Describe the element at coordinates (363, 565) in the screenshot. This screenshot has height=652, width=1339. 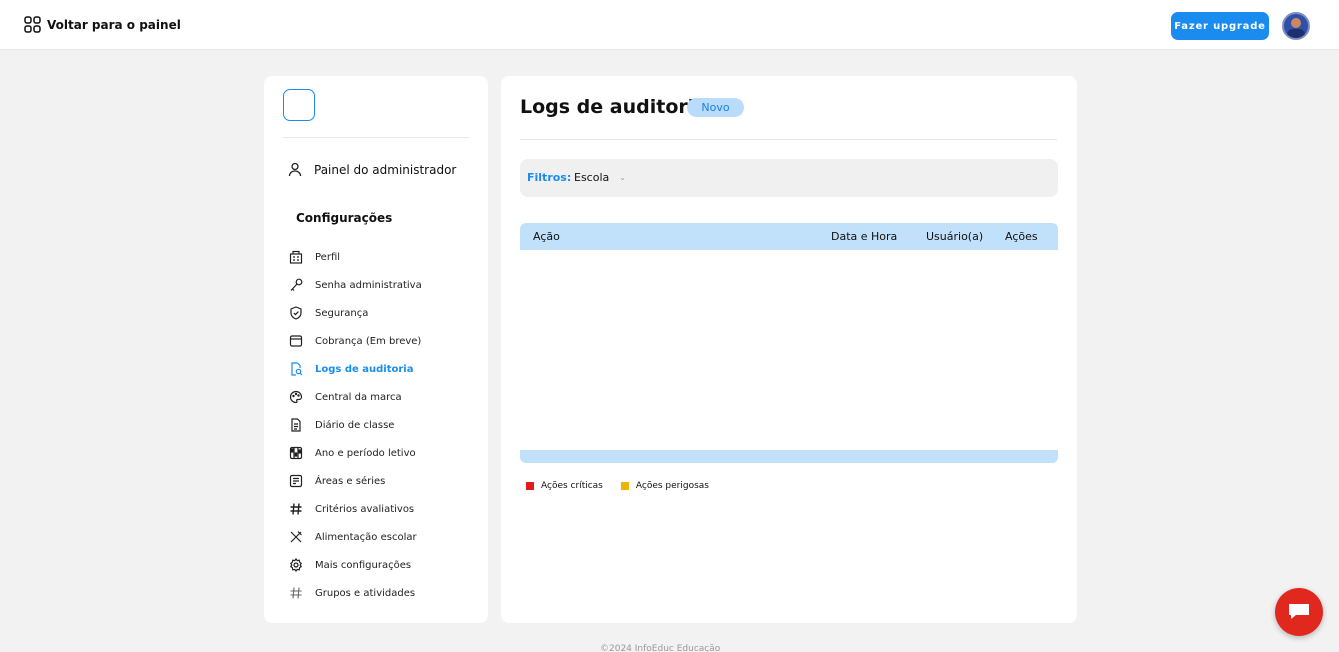
I see `sidebar-item-label: Mais configurações` at that location.